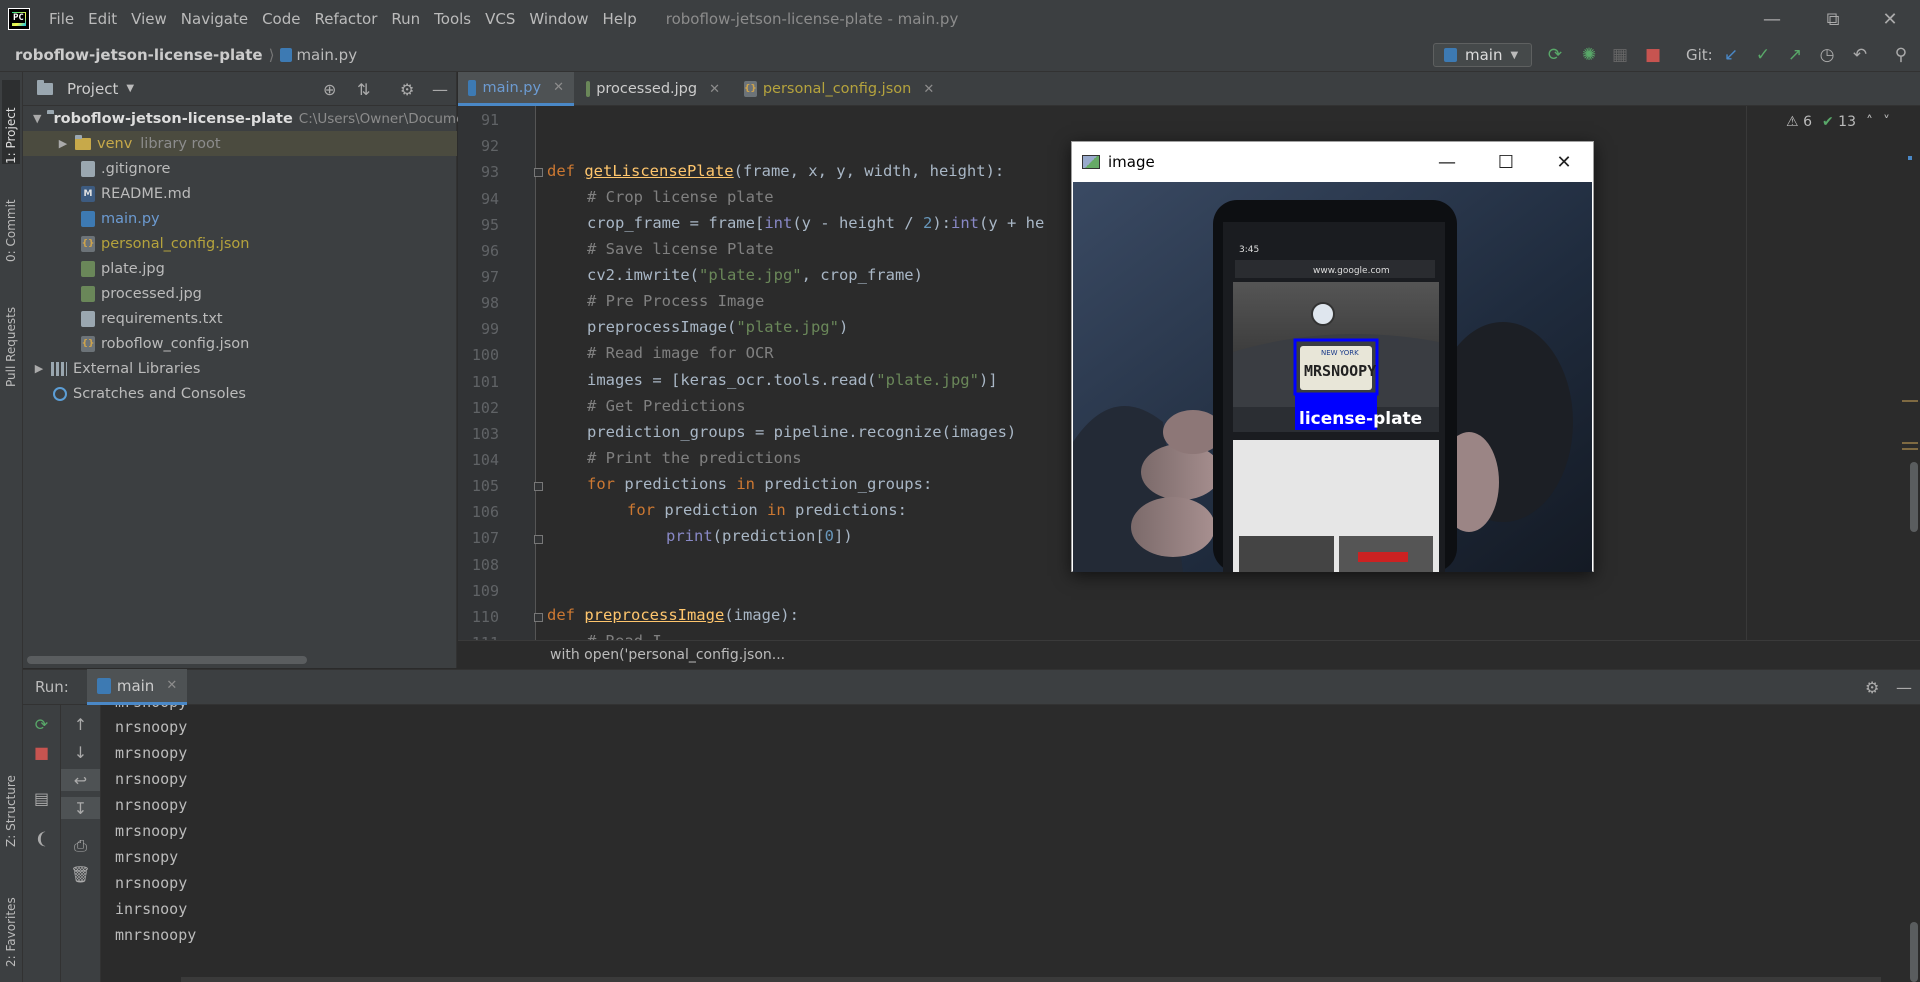  Describe the element at coordinates (80, 846) in the screenshot. I see `print-icon: ⎙` at that location.